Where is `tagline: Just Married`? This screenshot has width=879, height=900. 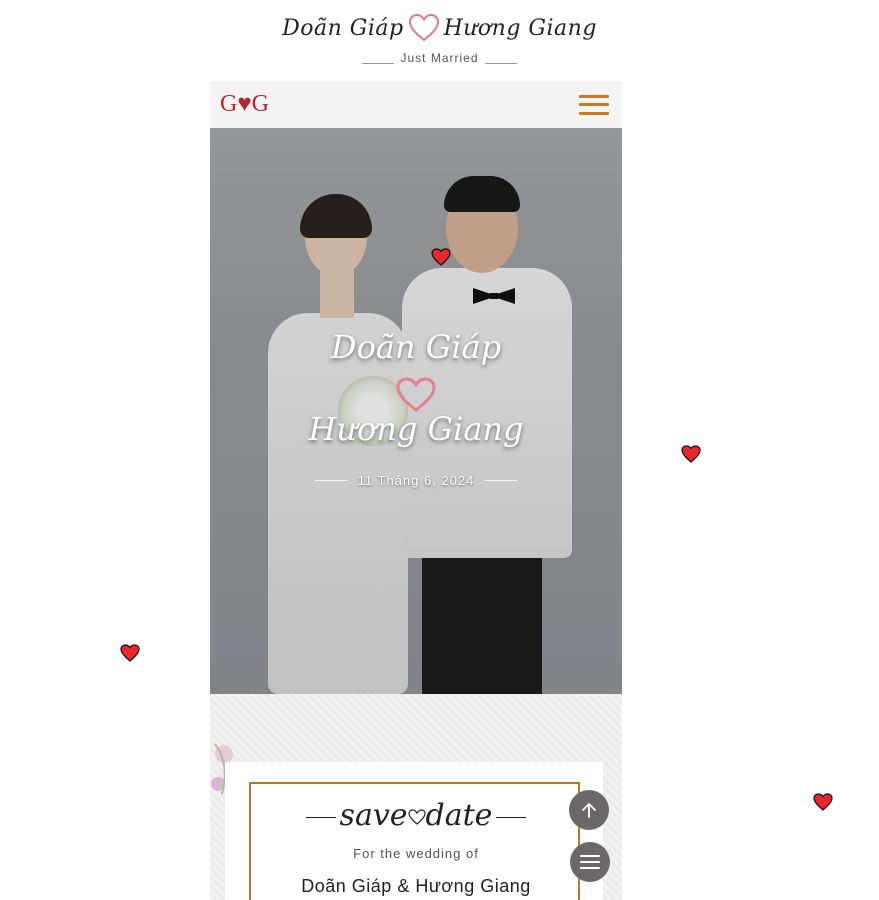
tagline: Just Married is located at coordinates (439, 58).